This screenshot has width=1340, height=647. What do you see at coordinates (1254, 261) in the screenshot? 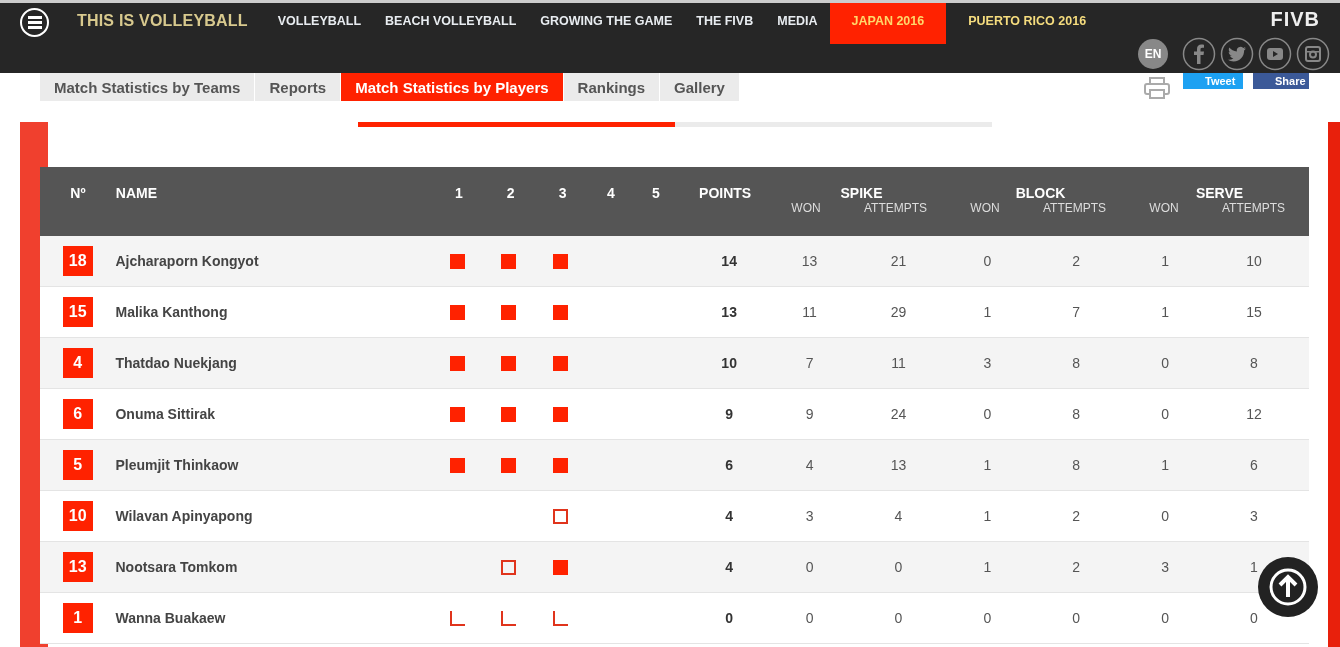
I see `table-cell-text: 10` at bounding box center [1254, 261].